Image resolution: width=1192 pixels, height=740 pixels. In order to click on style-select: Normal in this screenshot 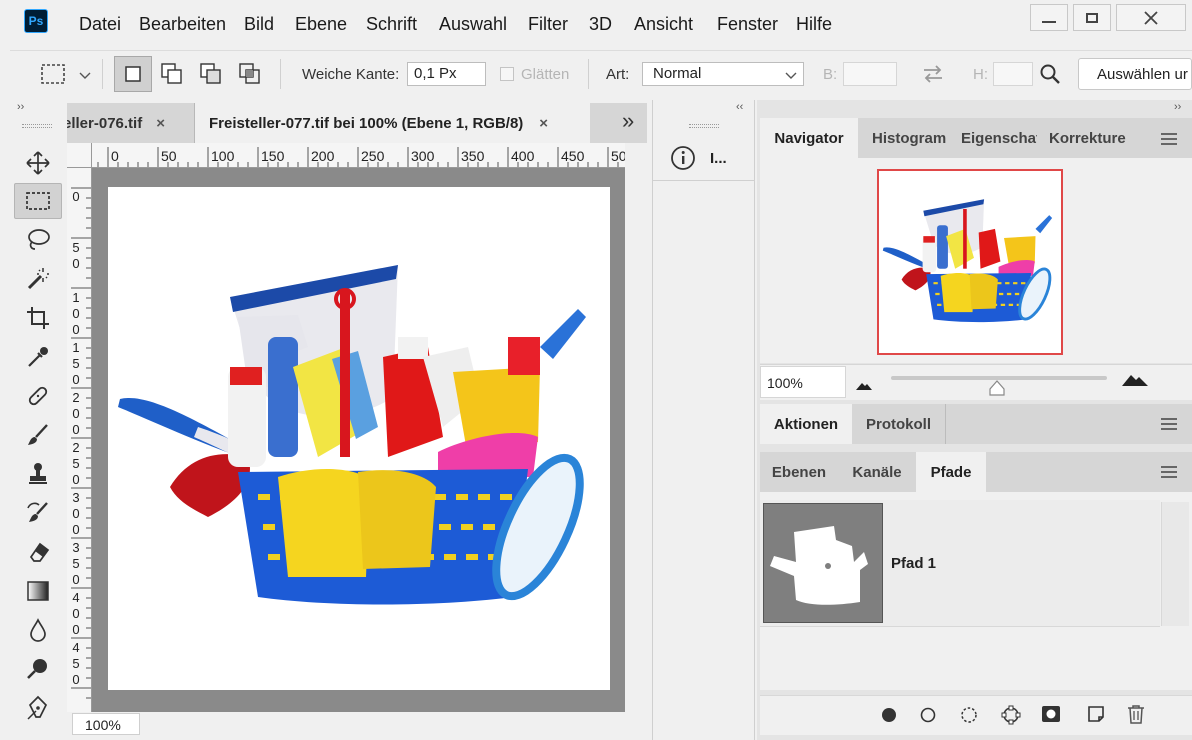, I will do `click(723, 74)`.